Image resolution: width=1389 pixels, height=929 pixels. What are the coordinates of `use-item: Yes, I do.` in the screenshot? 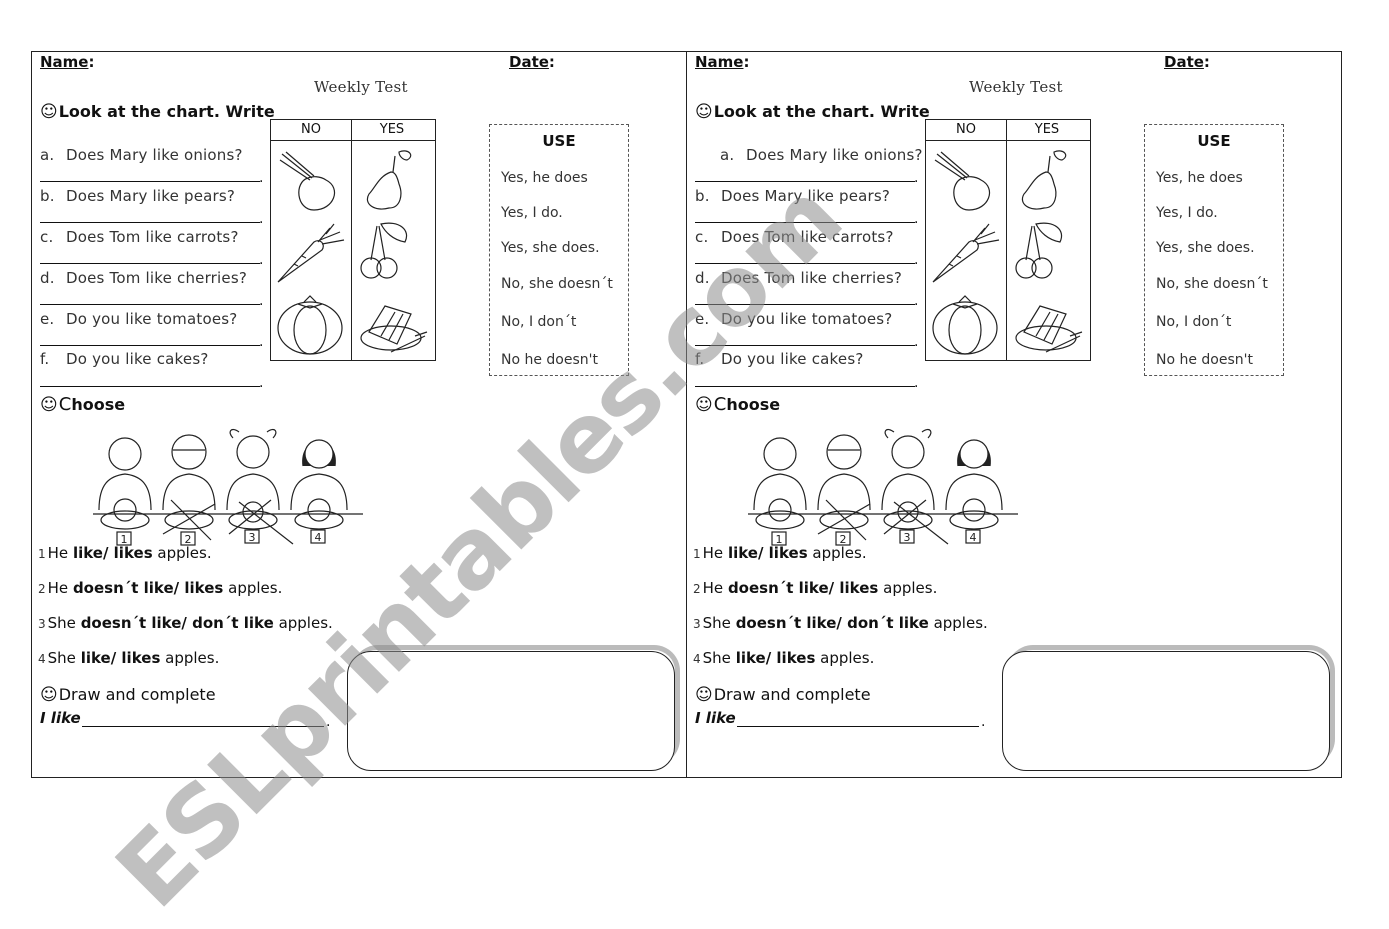 It's located at (532, 213).